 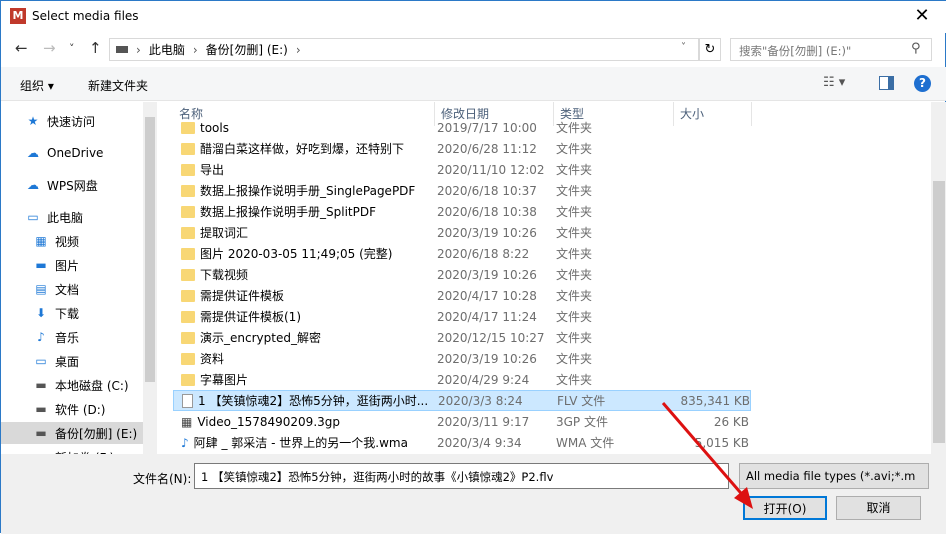 What do you see at coordinates (582, 422) in the screenshot?
I see `file-type: 3GP 文件` at bounding box center [582, 422].